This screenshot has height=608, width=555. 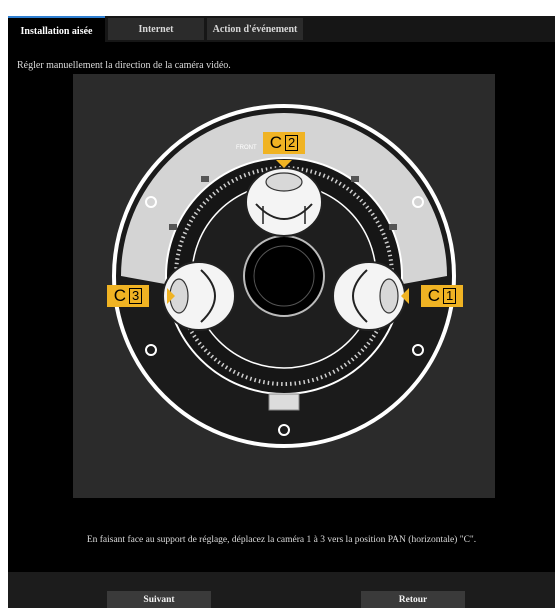 I want to click on tab-event-action: Action d'événement, so click(x=255, y=29).